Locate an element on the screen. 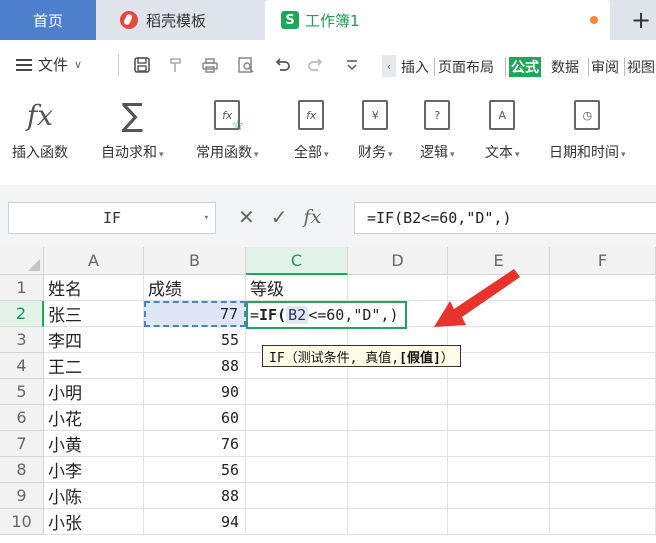 Image resolution: width=656 pixels, height=543 pixels. print-preview-icon is located at coordinates (246, 65).